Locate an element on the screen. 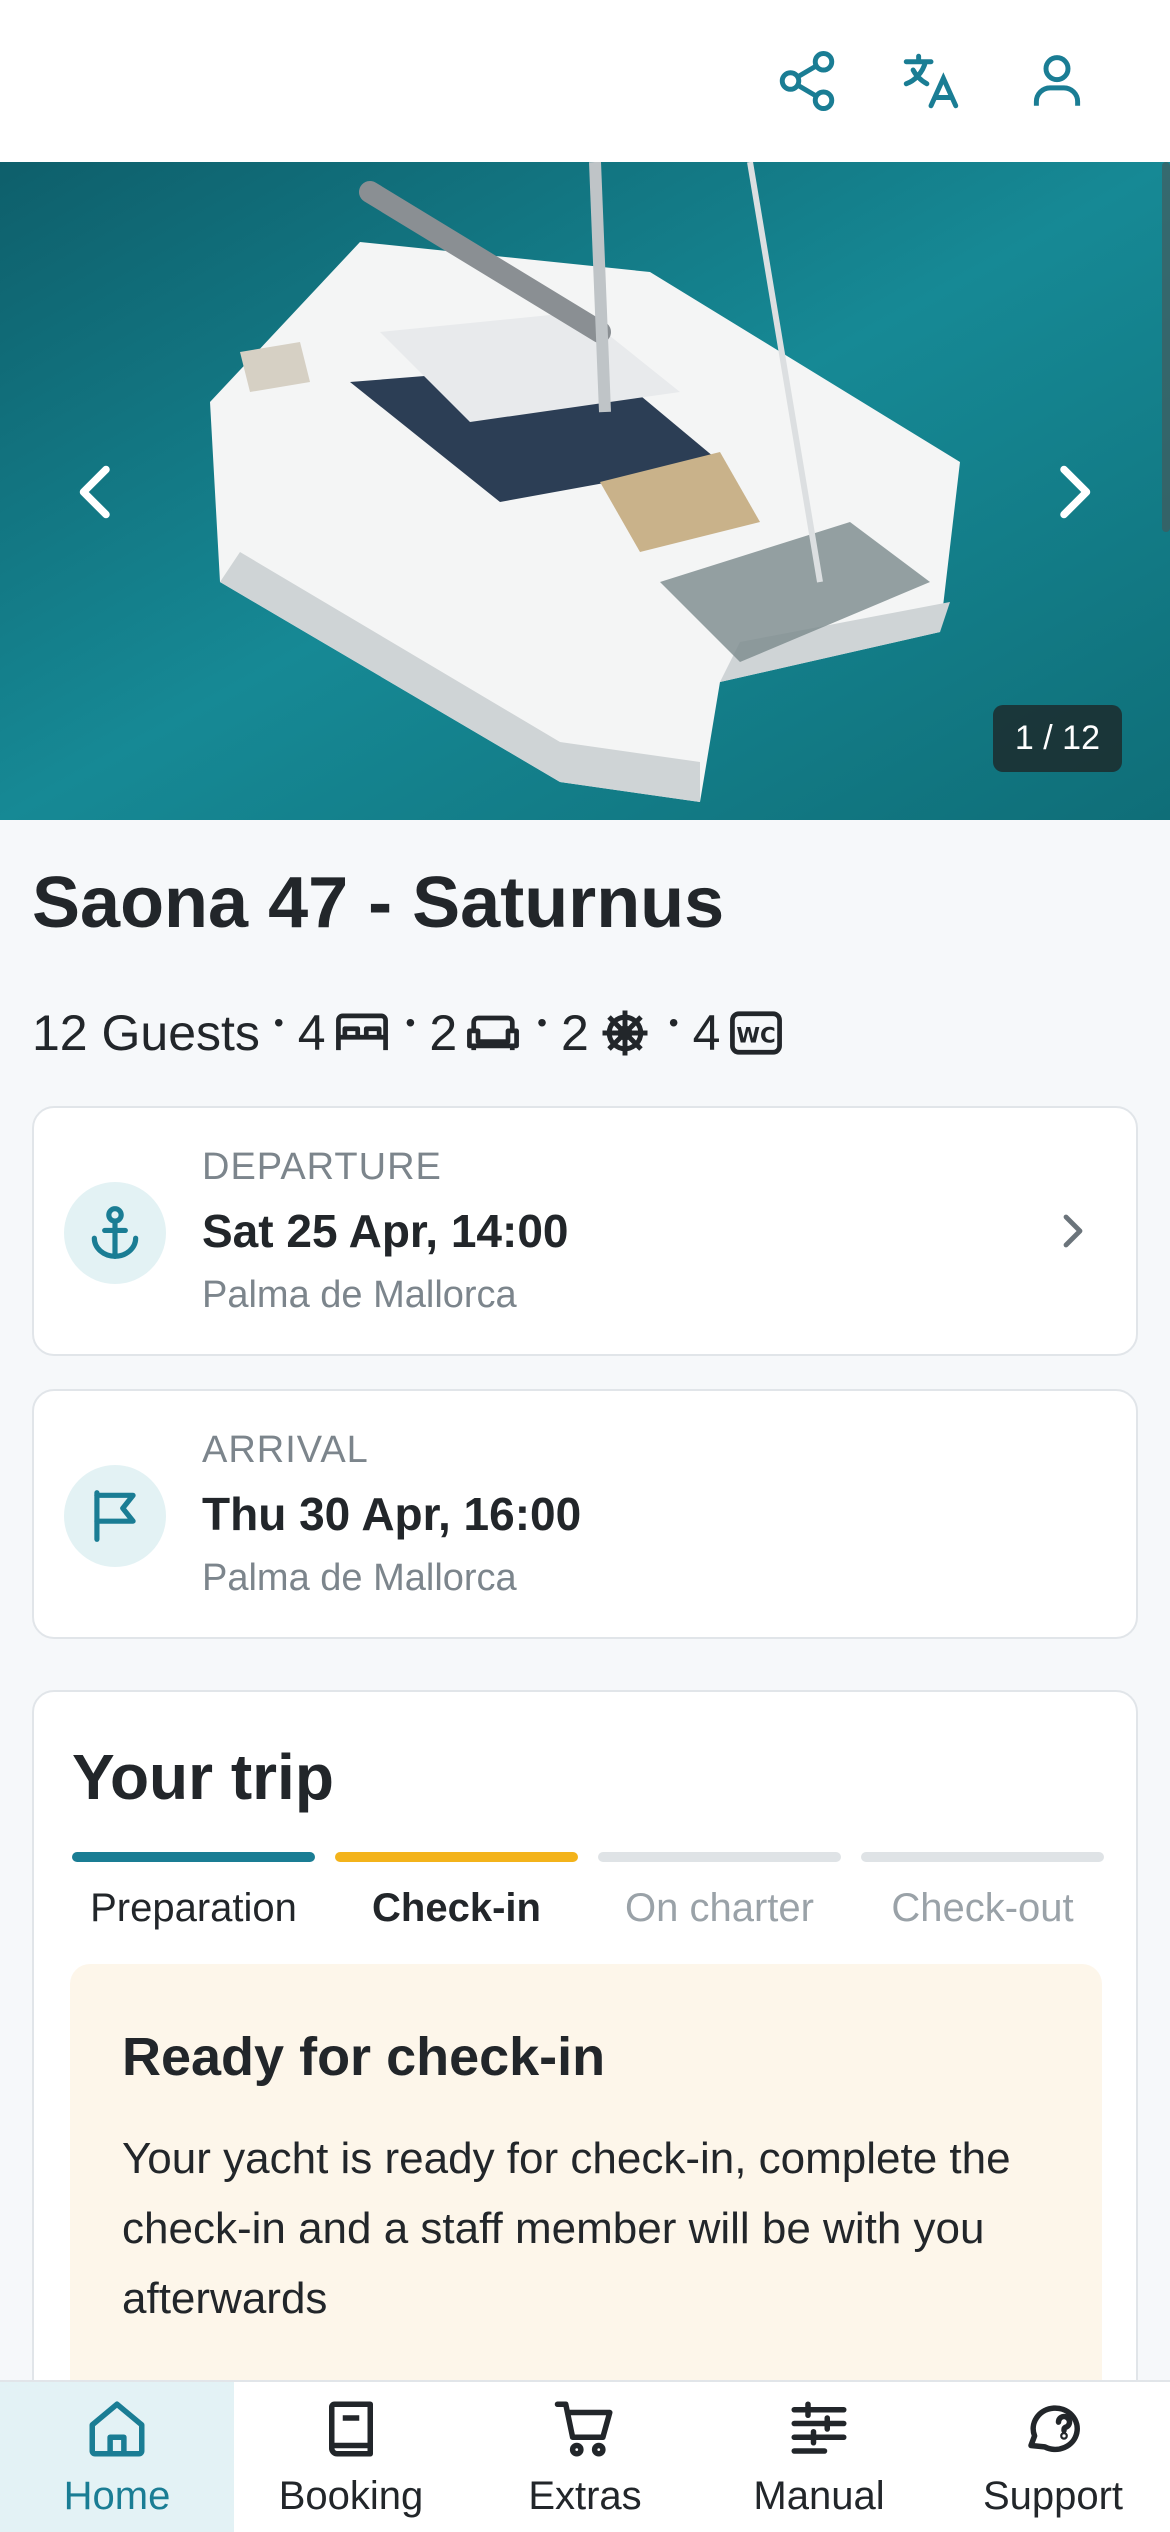  bottom-navigation: Home Booking Extras Manual Support is located at coordinates (585, 2456).